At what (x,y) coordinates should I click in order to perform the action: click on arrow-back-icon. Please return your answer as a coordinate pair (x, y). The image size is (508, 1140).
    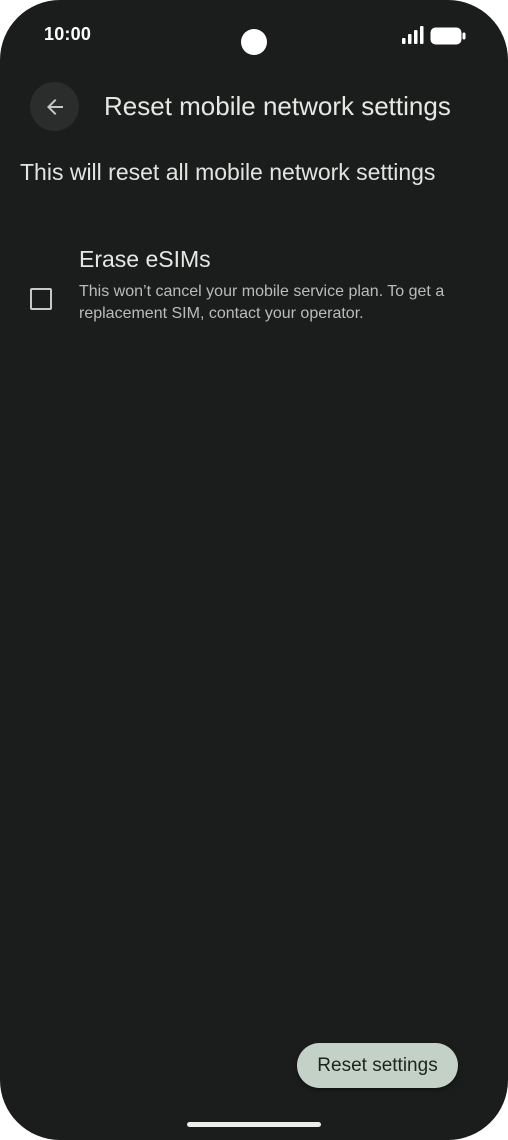
    Looking at the image, I should click on (54, 106).